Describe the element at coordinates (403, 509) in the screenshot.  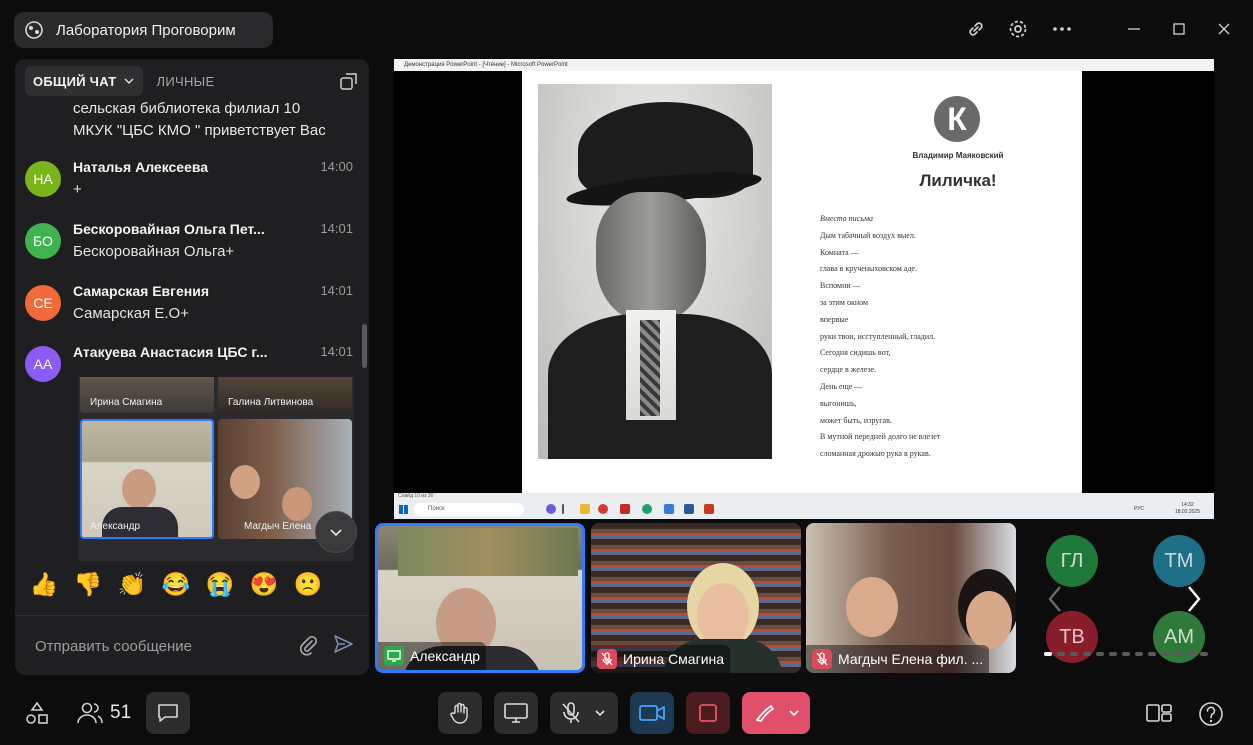
I see `windows-start-icon` at that location.